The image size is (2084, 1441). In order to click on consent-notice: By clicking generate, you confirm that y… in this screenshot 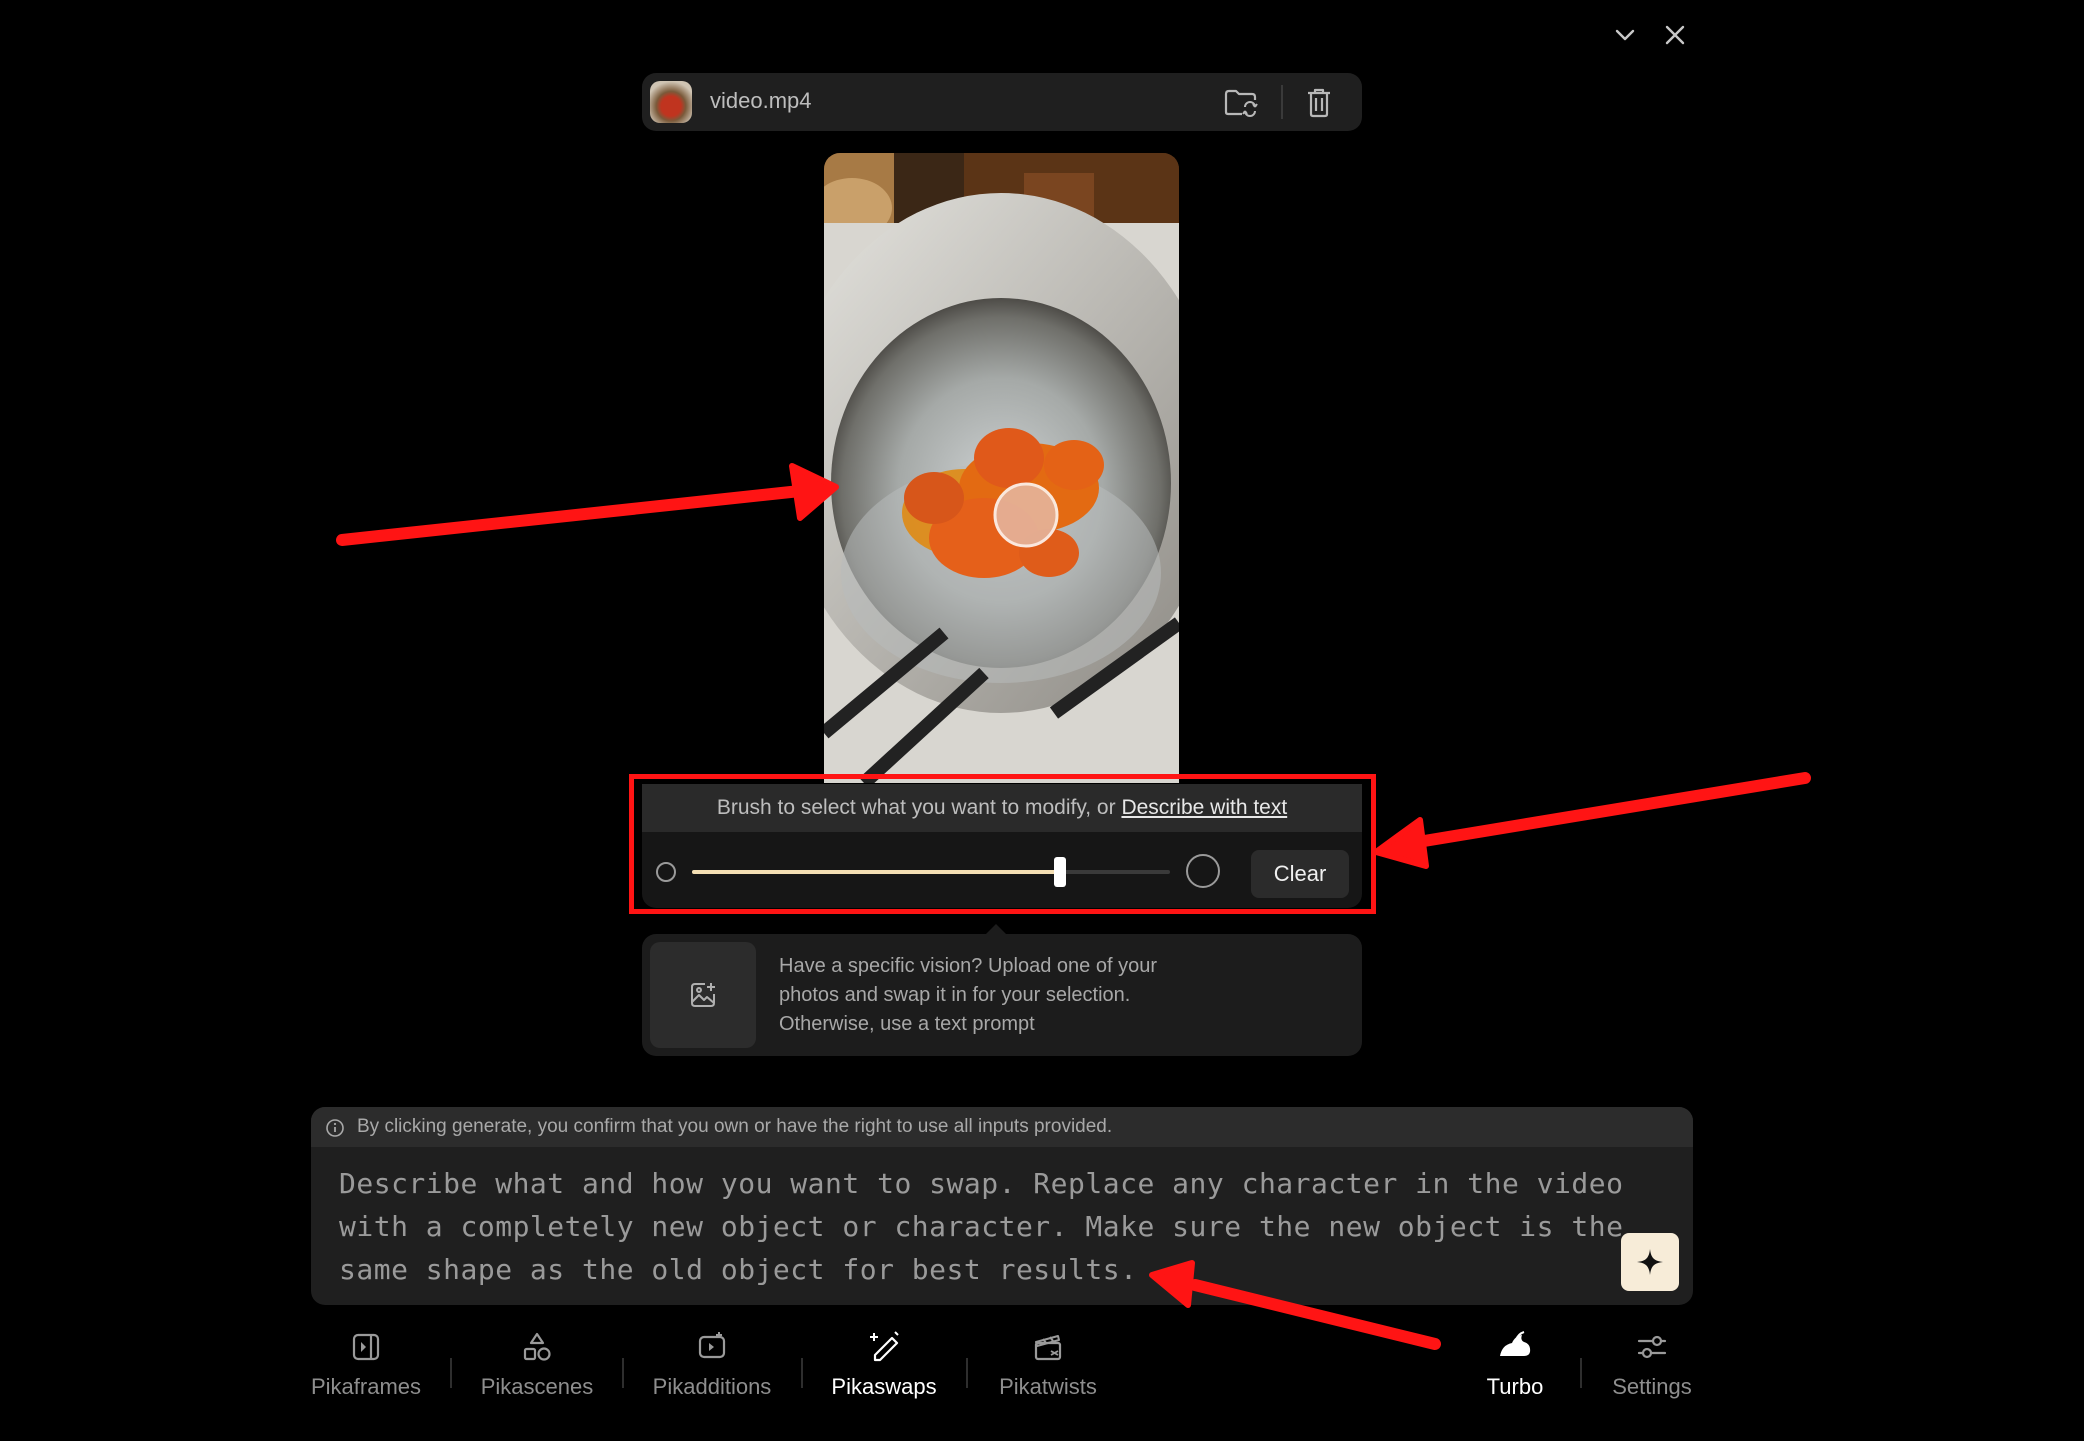, I will do `click(1002, 1127)`.